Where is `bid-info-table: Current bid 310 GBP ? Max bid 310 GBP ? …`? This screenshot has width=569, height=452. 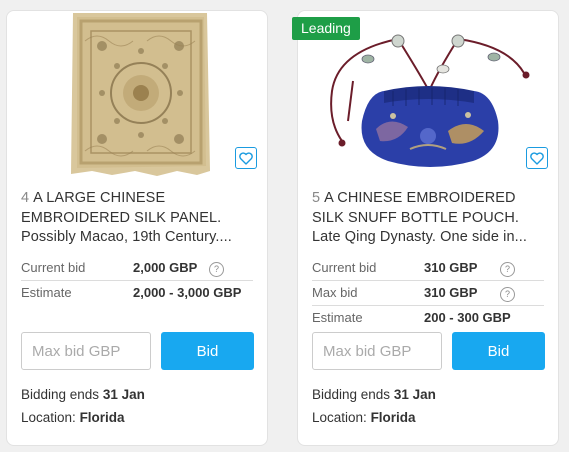
bid-info-table: Current bid 310 GBP ? Max bid 310 GBP ? … is located at coordinates (428, 293).